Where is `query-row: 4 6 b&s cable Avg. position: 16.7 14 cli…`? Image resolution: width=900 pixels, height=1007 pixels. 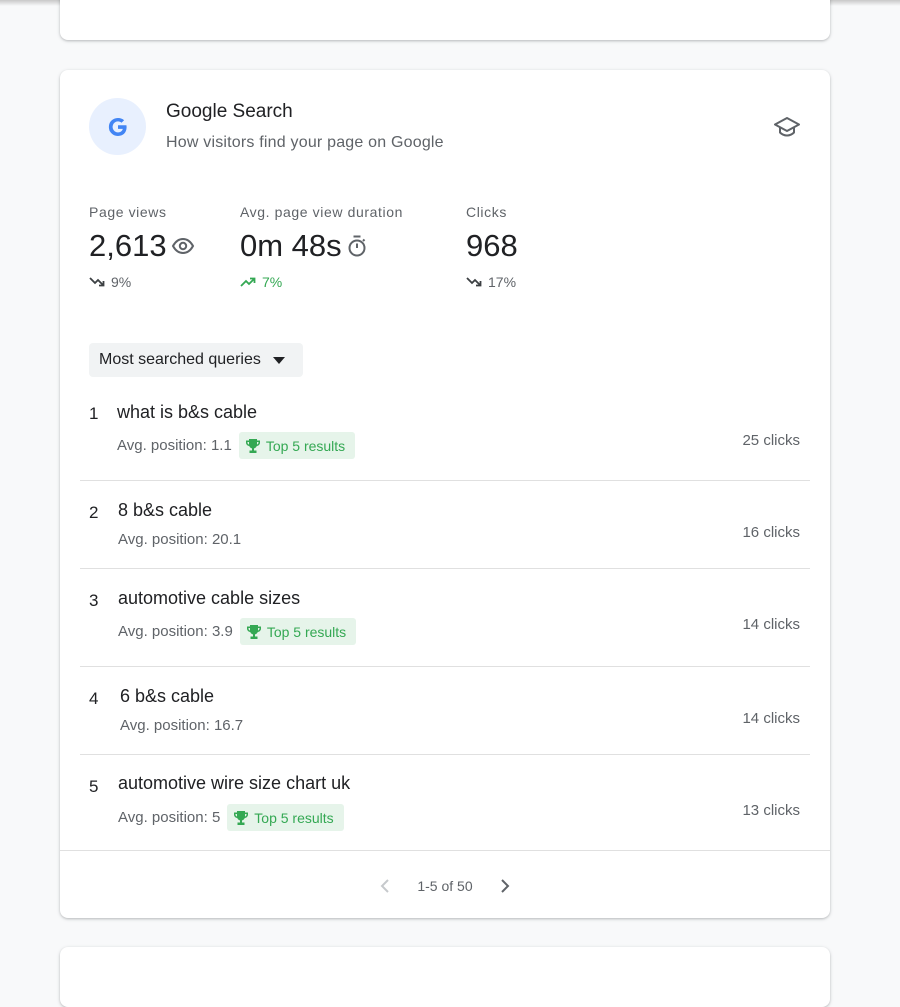
query-row: 4 6 b&s cable Avg. position: 16.7 14 cli… is located at coordinates (445, 711).